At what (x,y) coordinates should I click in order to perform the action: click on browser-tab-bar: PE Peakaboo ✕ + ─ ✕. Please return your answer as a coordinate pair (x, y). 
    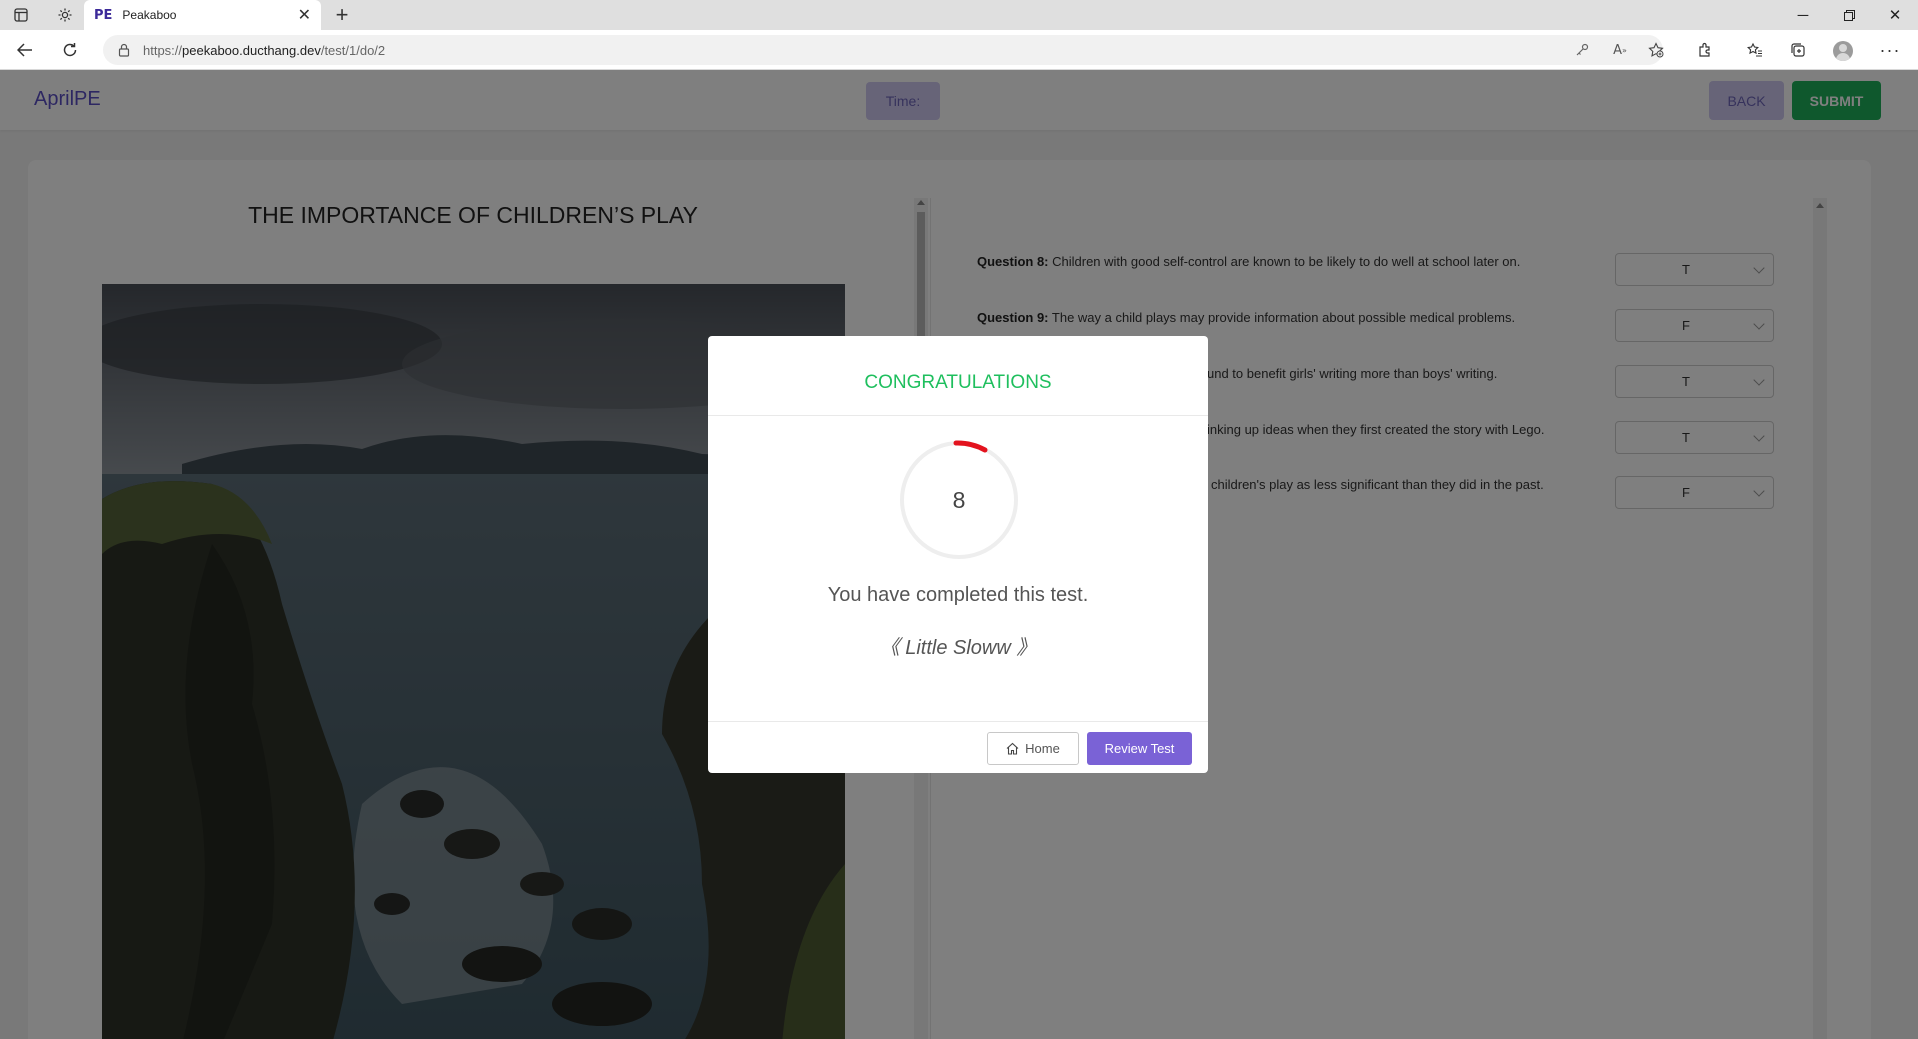
    Looking at the image, I should click on (959, 15).